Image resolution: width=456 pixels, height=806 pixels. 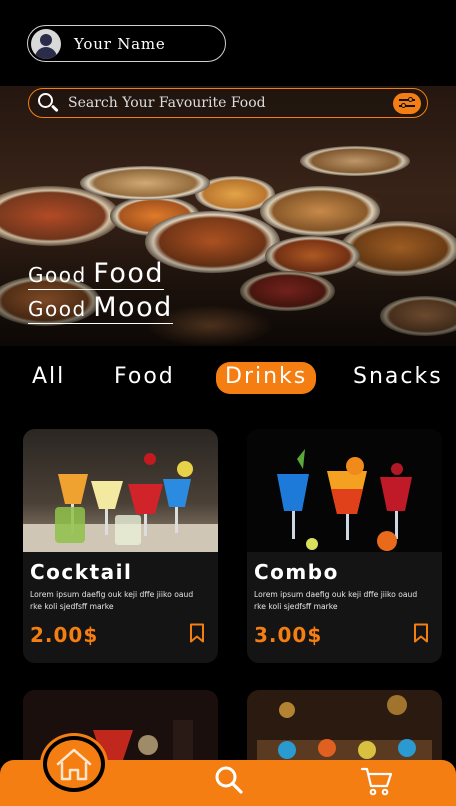 What do you see at coordinates (288, 635) in the screenshot?
I see `card-price: 3.00$` at bounding box center [288, 635].